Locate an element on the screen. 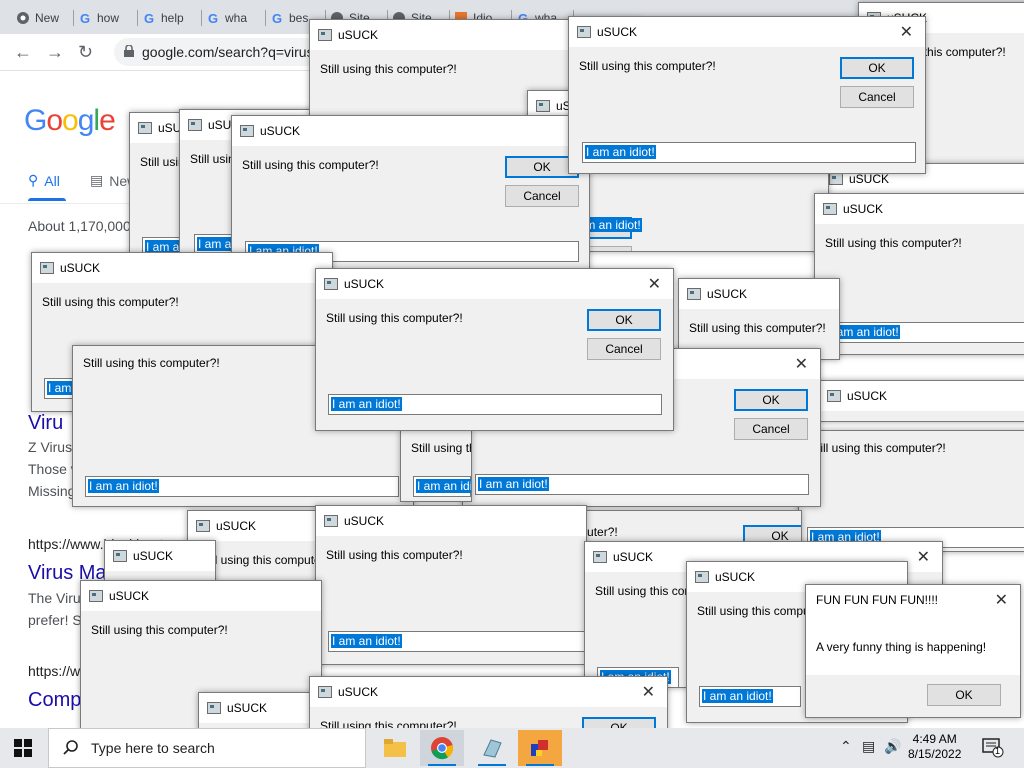 This screenshot has width=1024, height=768. tab-label: help is located at coordinates (172, 18).